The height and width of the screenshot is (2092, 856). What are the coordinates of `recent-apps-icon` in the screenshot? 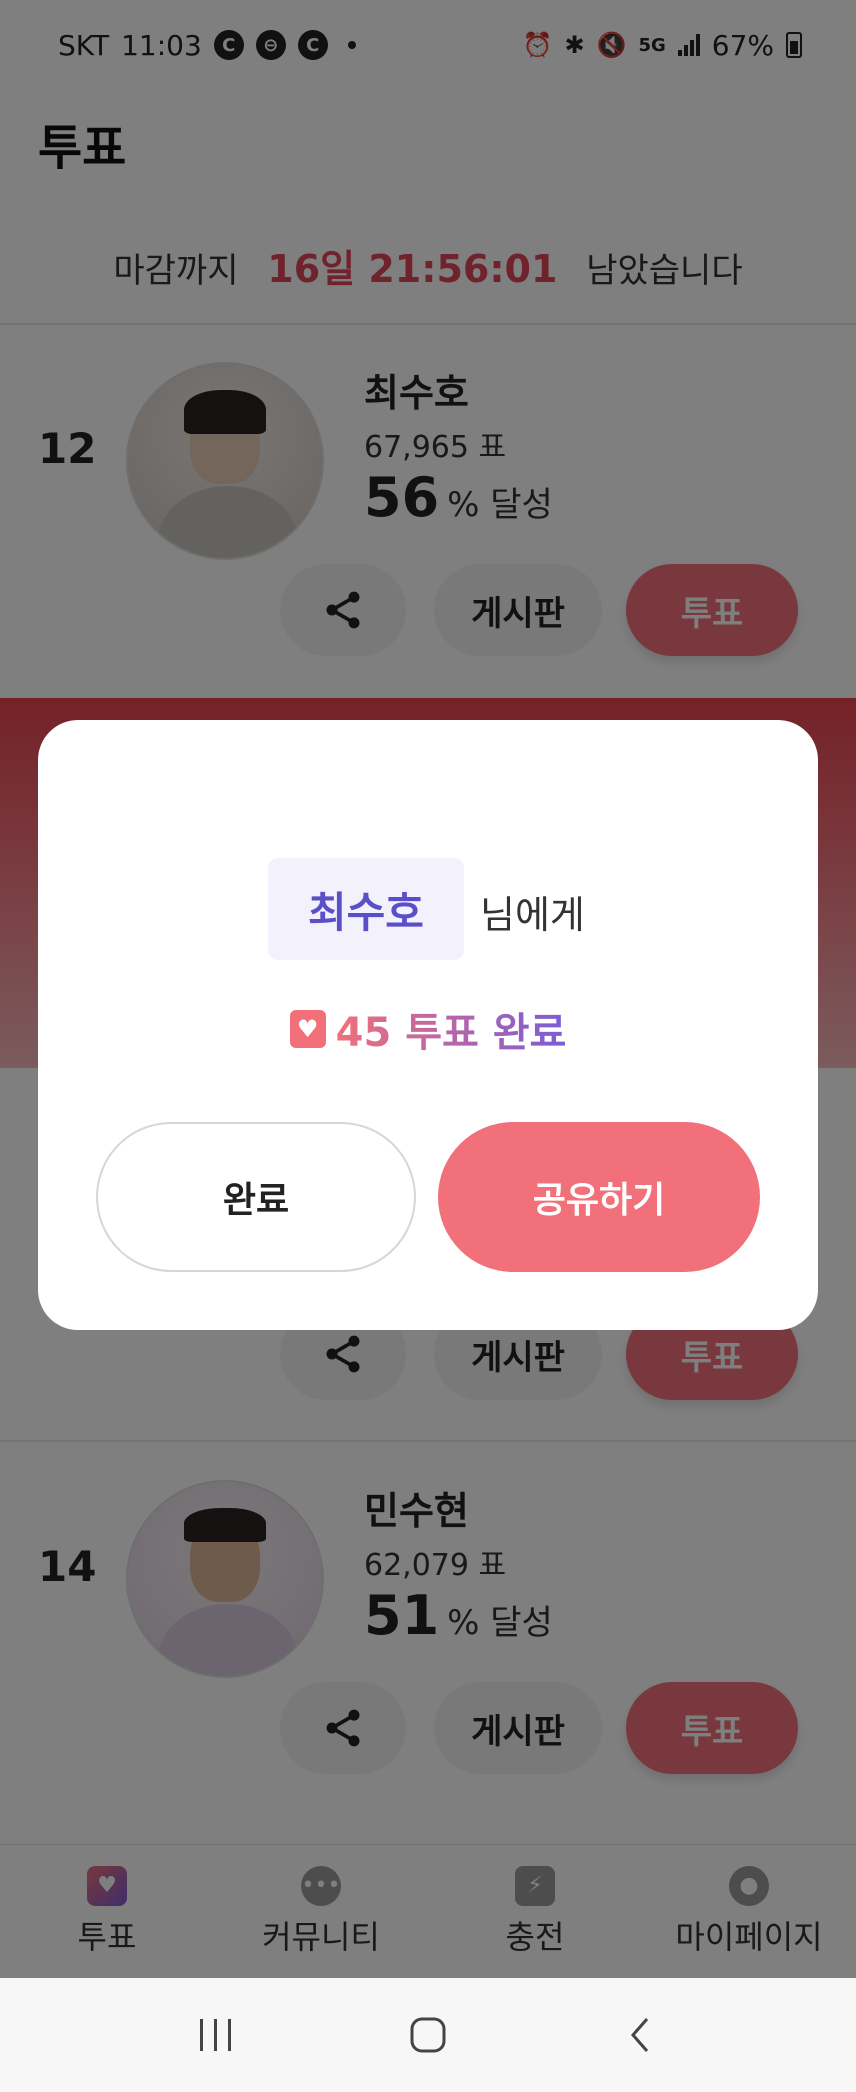 It's located at (215, 2035).